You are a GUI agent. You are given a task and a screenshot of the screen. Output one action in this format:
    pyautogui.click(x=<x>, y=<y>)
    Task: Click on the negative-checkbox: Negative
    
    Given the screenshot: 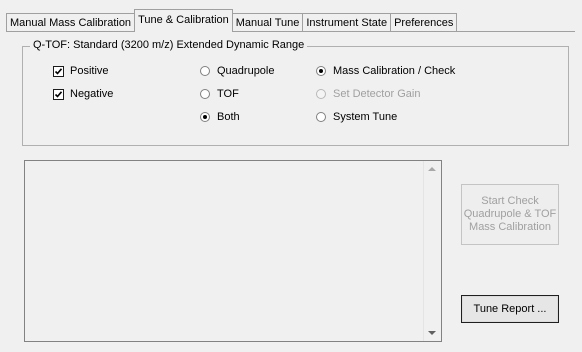 What is the action you would take?
    pyautogui.click(x=83, y=94)
    